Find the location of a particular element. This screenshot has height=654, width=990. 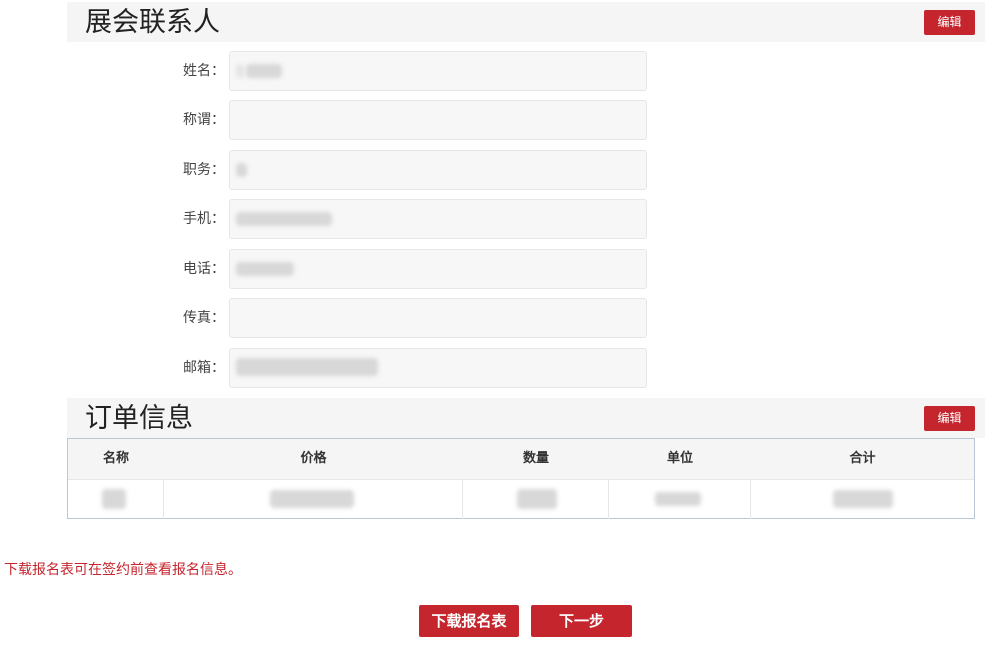

table-cell-unit is located at coordinates (680, 499).